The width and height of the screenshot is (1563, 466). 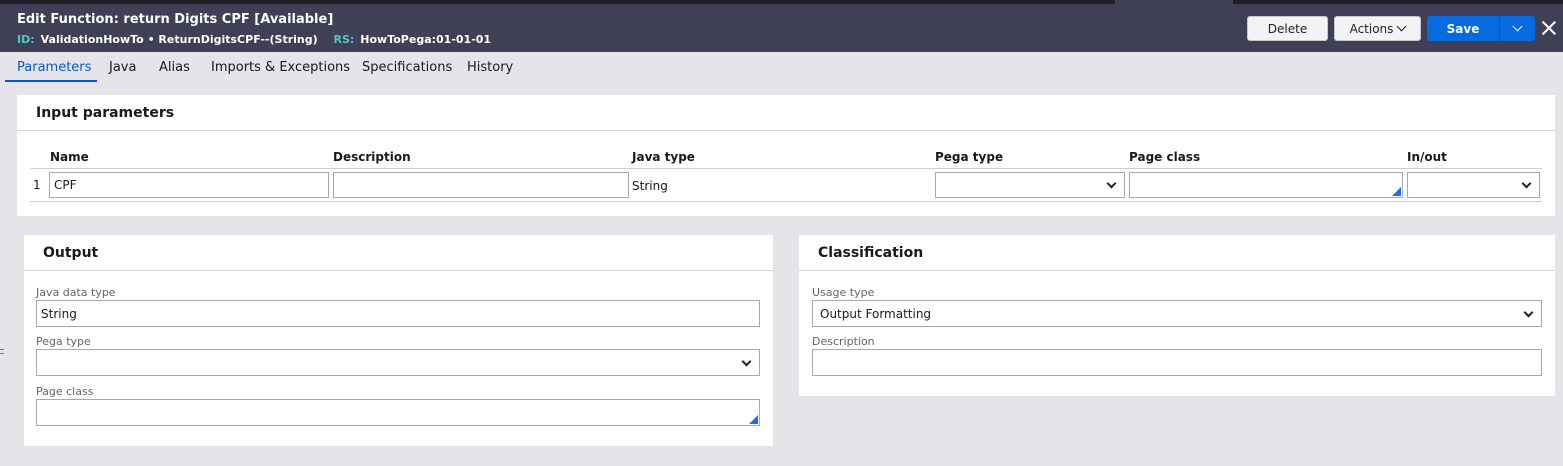 What do you see at coordinates (398, 253) in the screenshot?
I see `output-header: Output` at bounding box center [398, 253].